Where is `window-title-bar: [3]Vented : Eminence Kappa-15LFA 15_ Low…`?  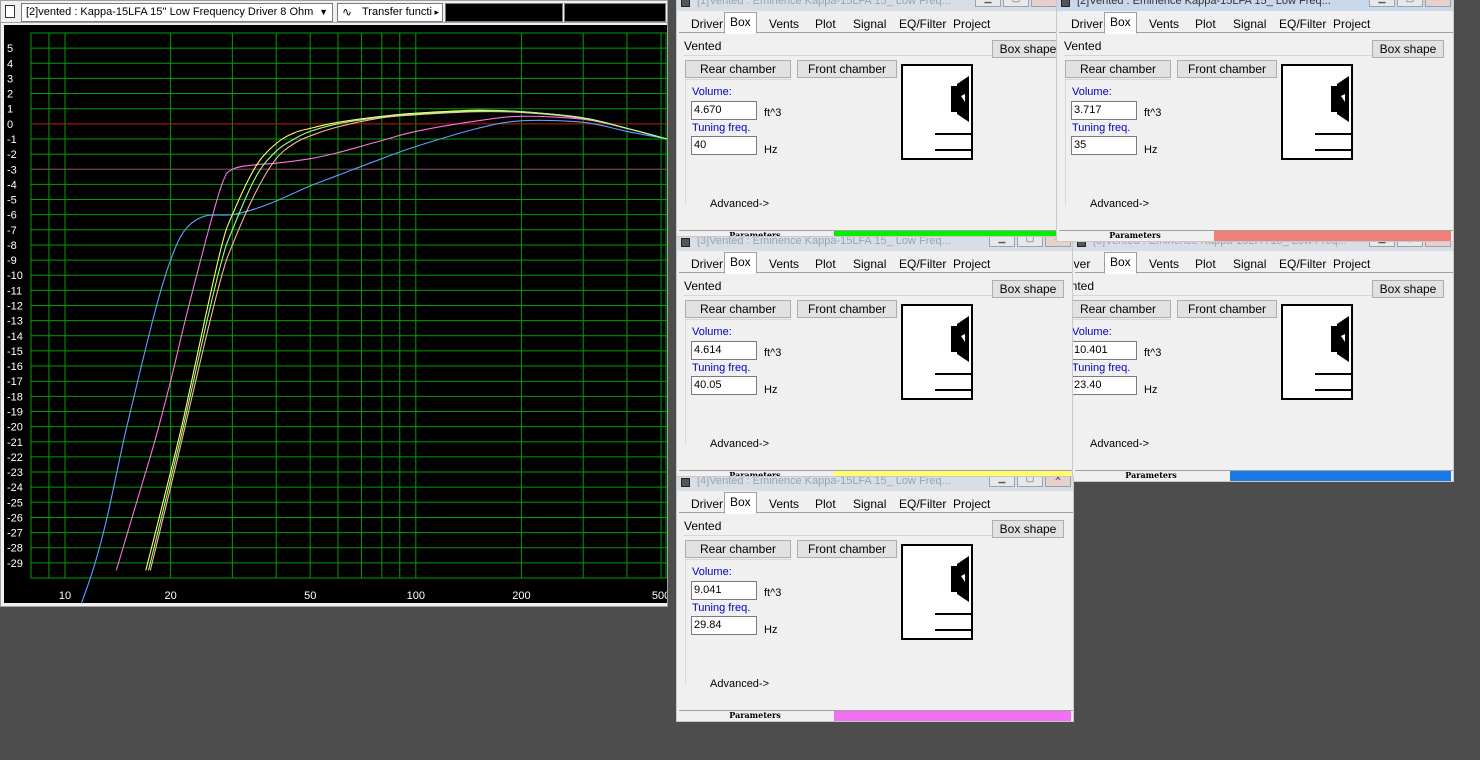 window-title-bar: [3]Vented : Eminence Kappa-15LFA 15_ Low… is located at coordinates (875, 244).